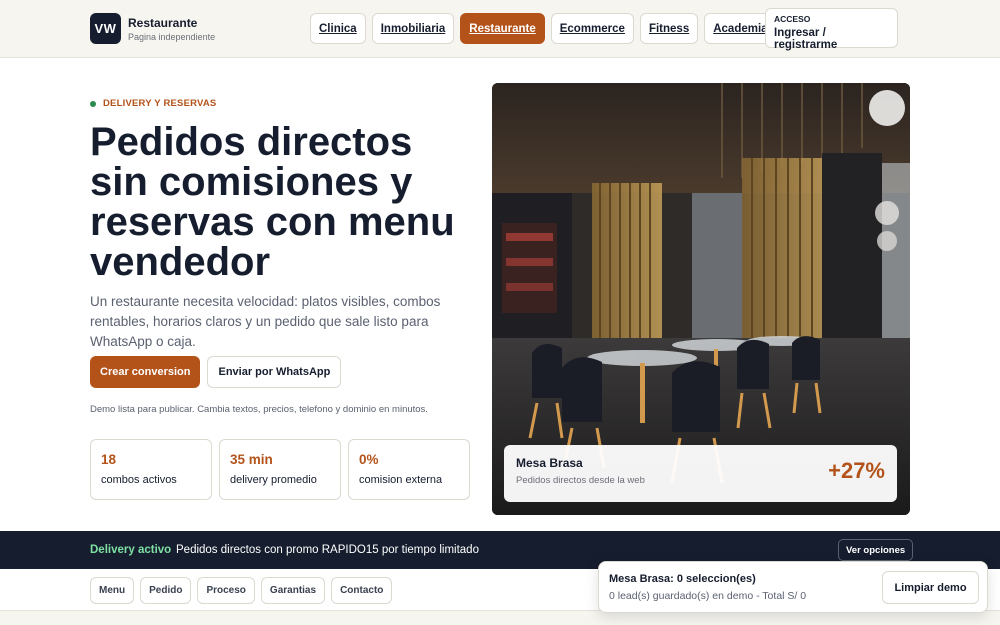  I want to click on section-tab-proceso: Proceso, so click(226, 590).